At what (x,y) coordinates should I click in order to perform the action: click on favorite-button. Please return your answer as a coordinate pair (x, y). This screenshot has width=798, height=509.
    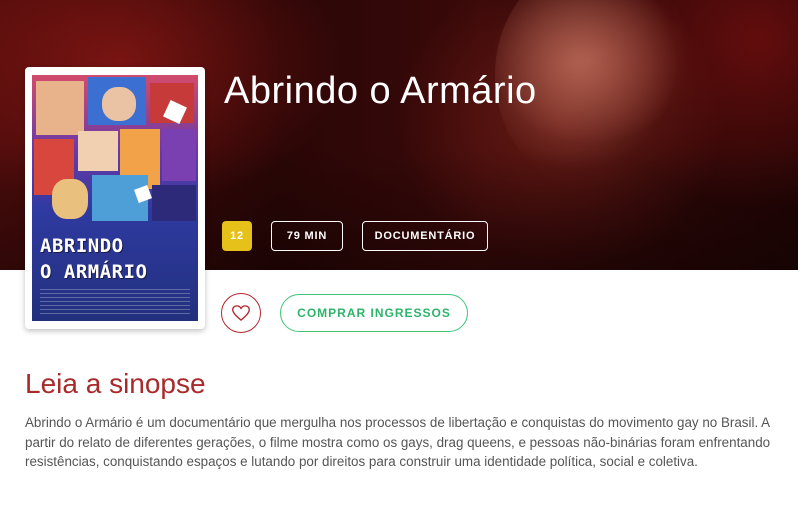
    Looking at the image, I should click on (241, 313).